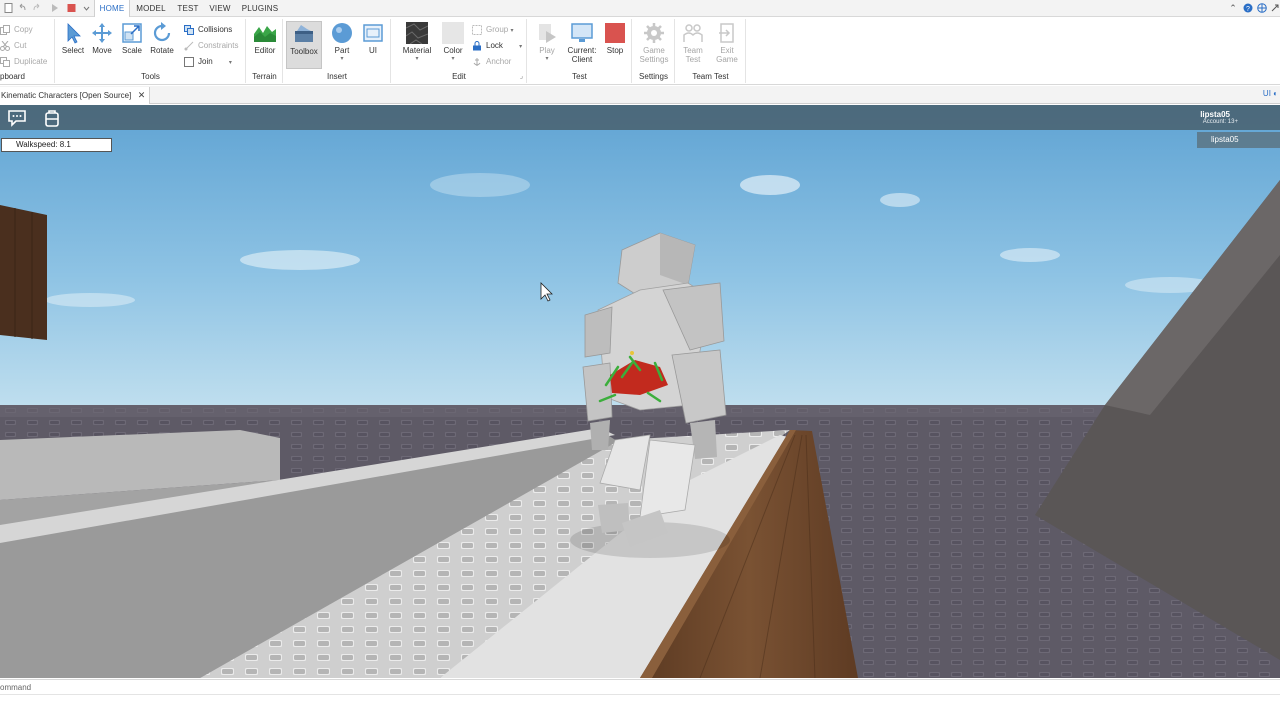 This screenshot has height=720, width=1280. I want to click on anchor-button: Anchor, so click(491, 62).